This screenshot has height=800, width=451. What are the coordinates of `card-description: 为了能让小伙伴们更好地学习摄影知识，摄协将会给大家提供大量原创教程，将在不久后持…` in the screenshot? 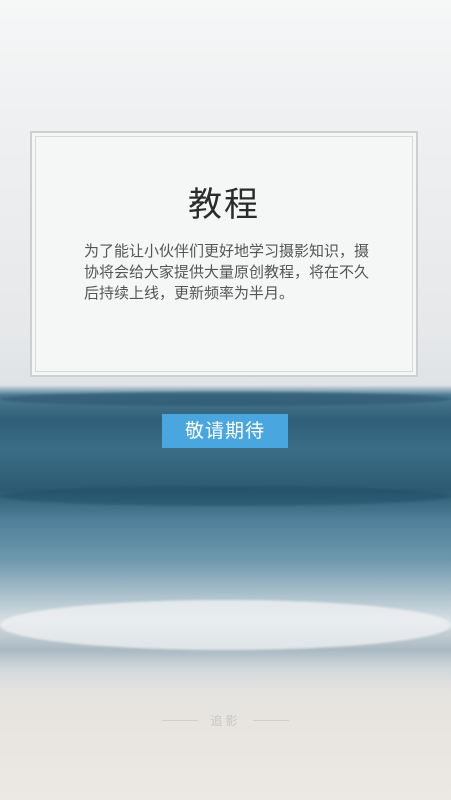 It's located at (227, 272).